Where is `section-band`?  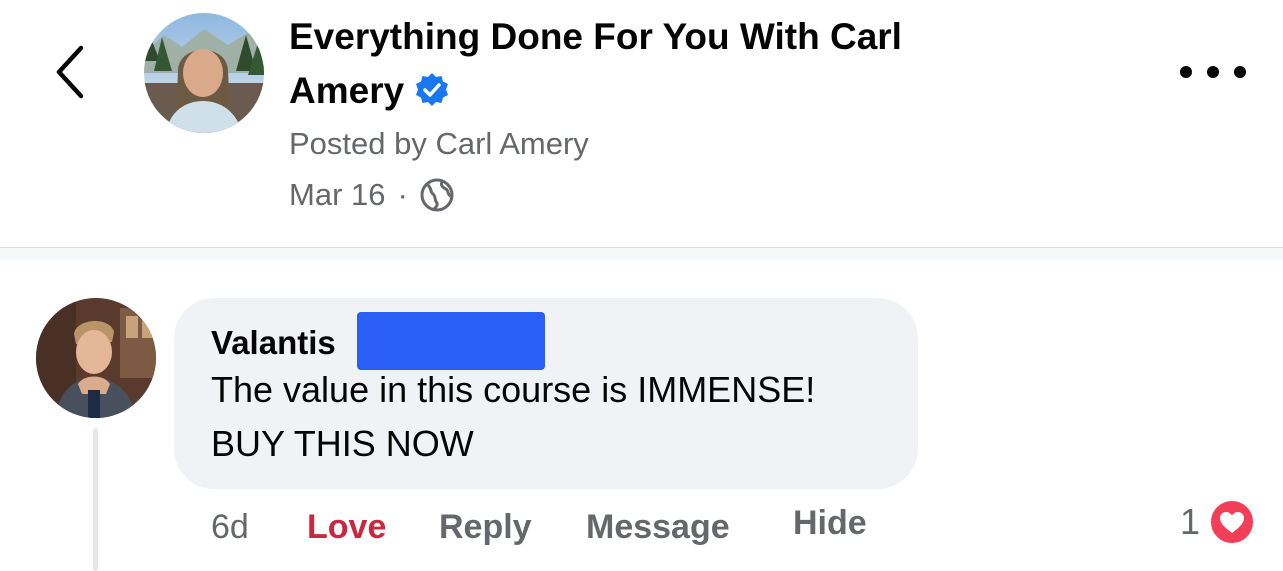
section-band is located at coordinates (641, 254).